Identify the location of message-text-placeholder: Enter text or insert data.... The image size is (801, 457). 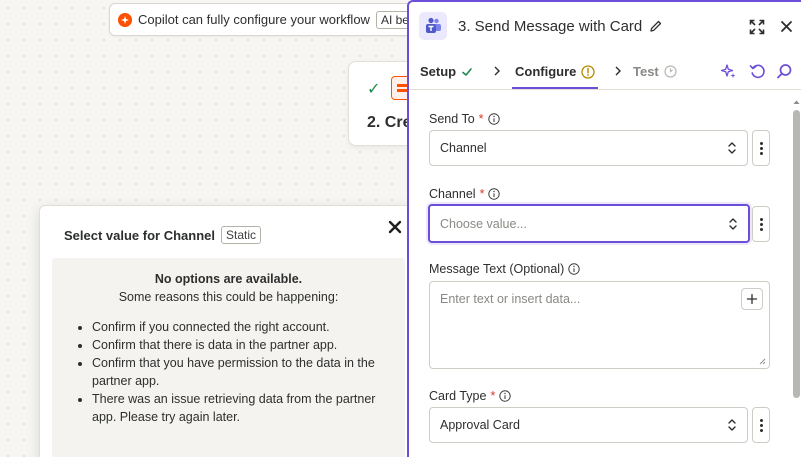
(510, 299).